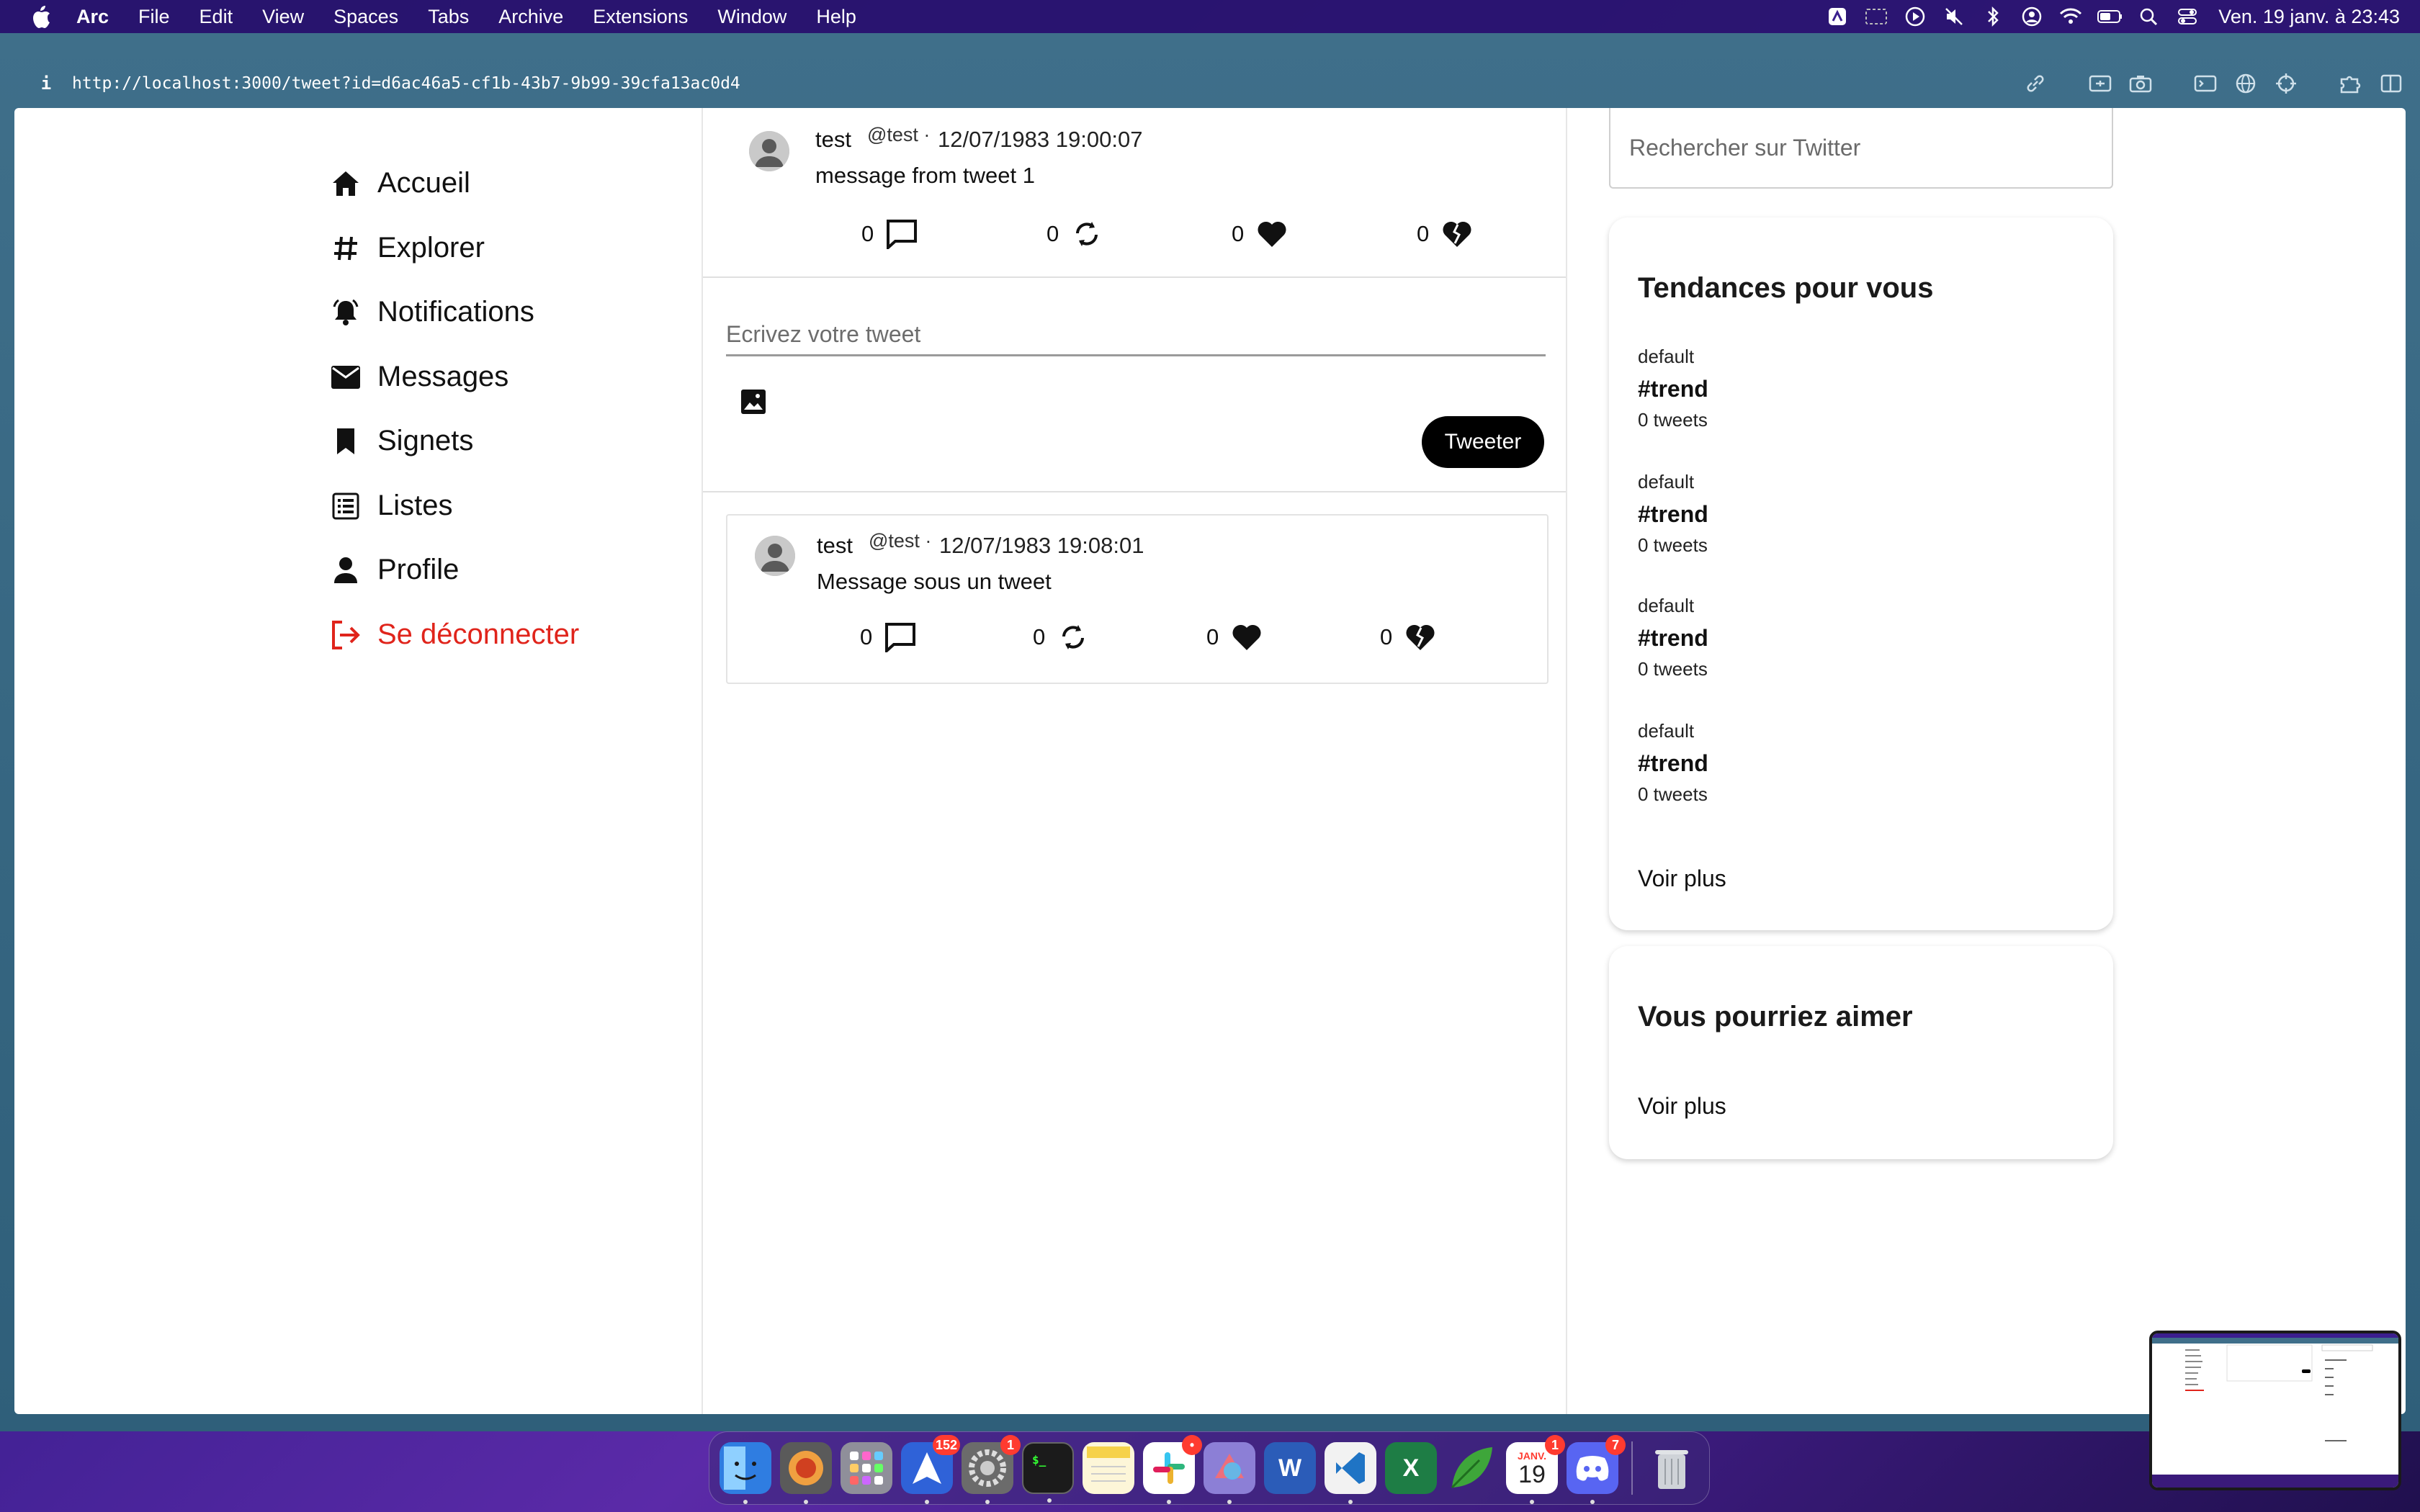 This screenshot has width=2420, height=1512. What do you see at coordinates (2309, 17) in the screenshot?
I see `menu-clock: Ven. 19 janv. à 23:43` at bounding box center [2309, 17].